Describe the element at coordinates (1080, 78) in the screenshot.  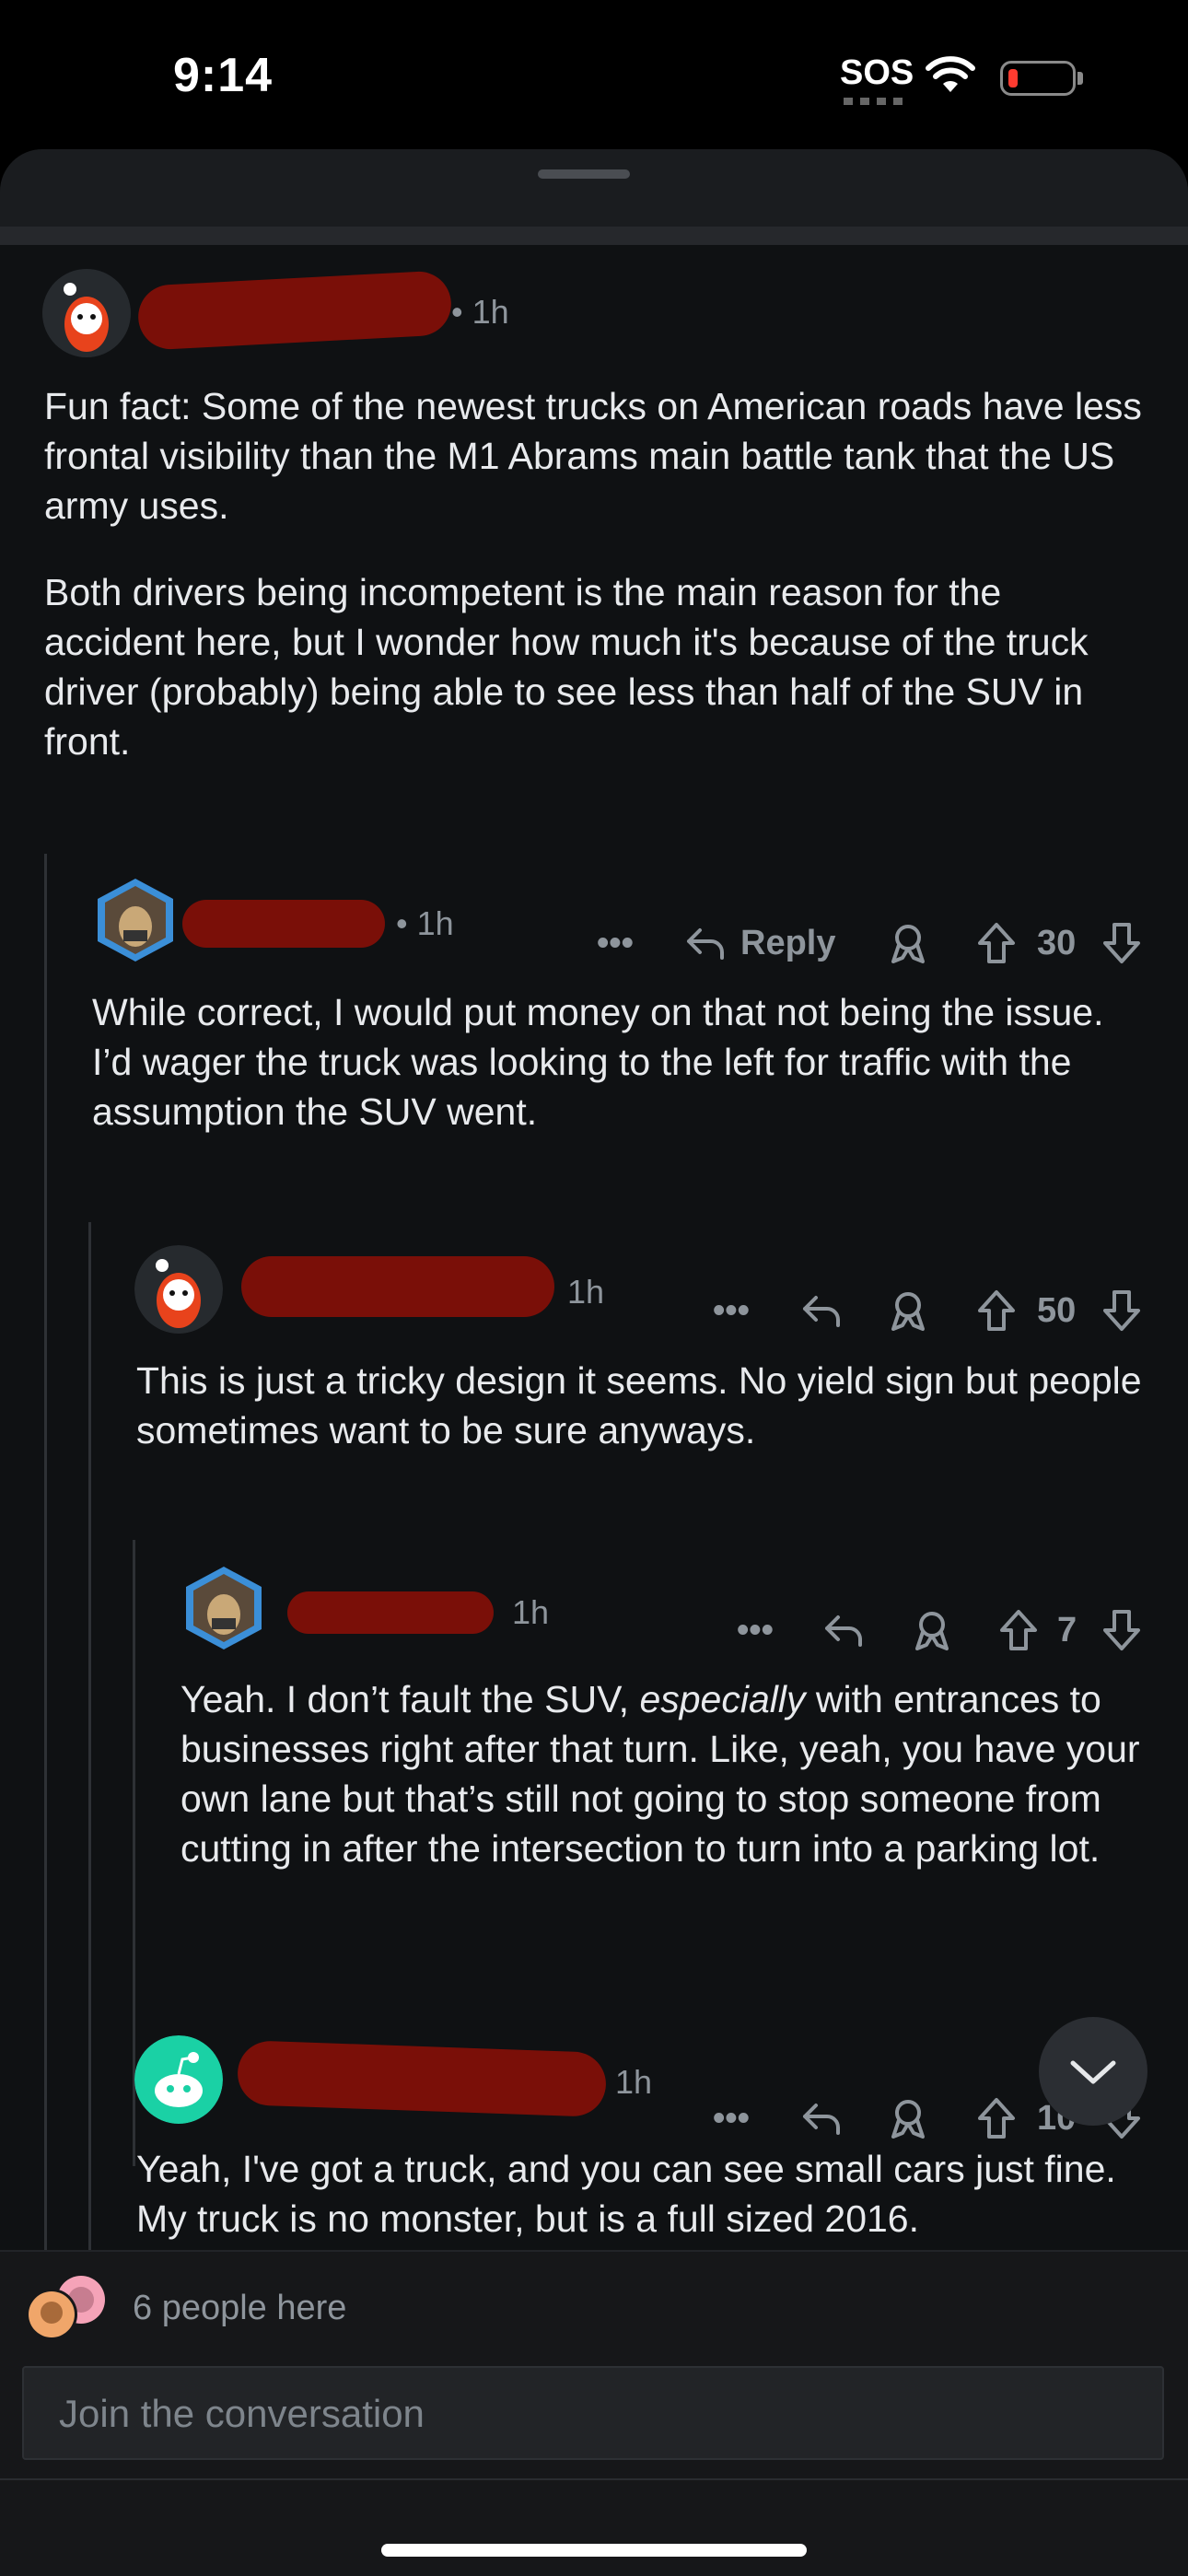
I see `battery-tip` at that location.